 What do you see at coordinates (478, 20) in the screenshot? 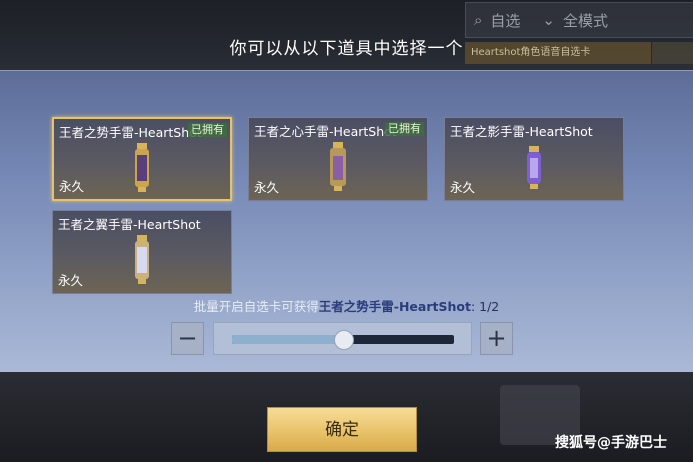
I see `search-icon: ⌕` at bounding box center [478, 20].